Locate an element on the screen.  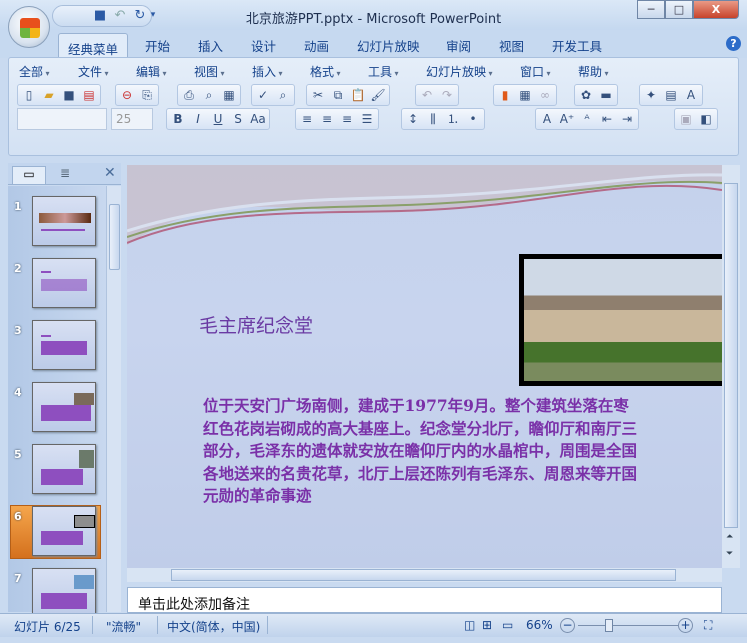
menu-window: 窗口 is located at coordinates (535, 71).